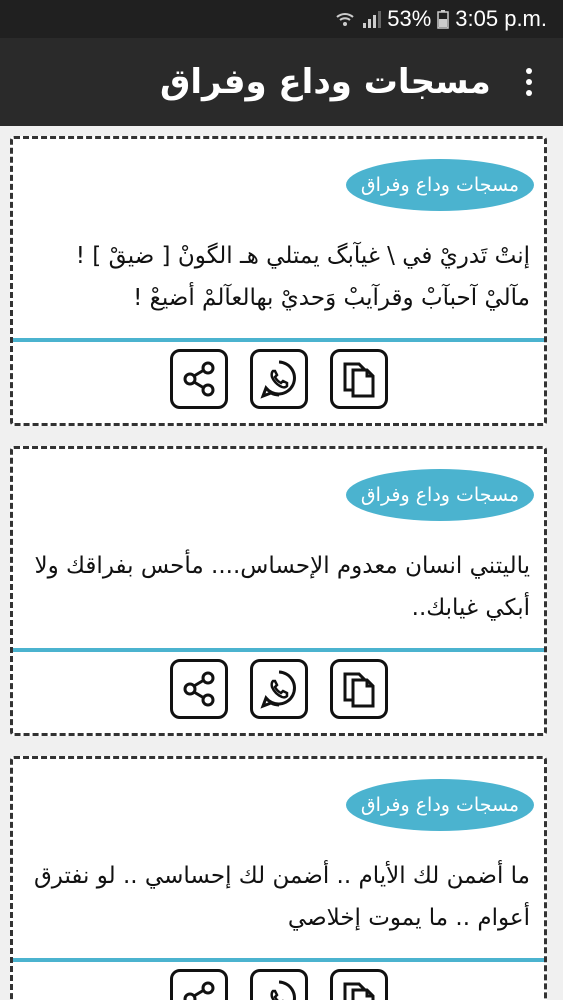 Image resolution: width=563 pixels, height=1000 pixels. I want to click on status-bar: 53% 3:05 p.m., so click(281, 19).